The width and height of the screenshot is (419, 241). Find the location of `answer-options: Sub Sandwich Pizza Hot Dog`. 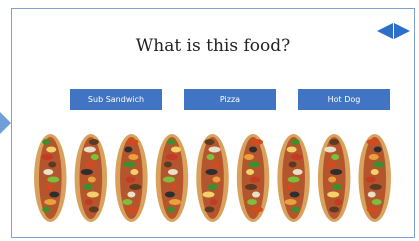

answer-options: Sub Sandwich Pizza Hot Dog is located at coordinates (230, 99).